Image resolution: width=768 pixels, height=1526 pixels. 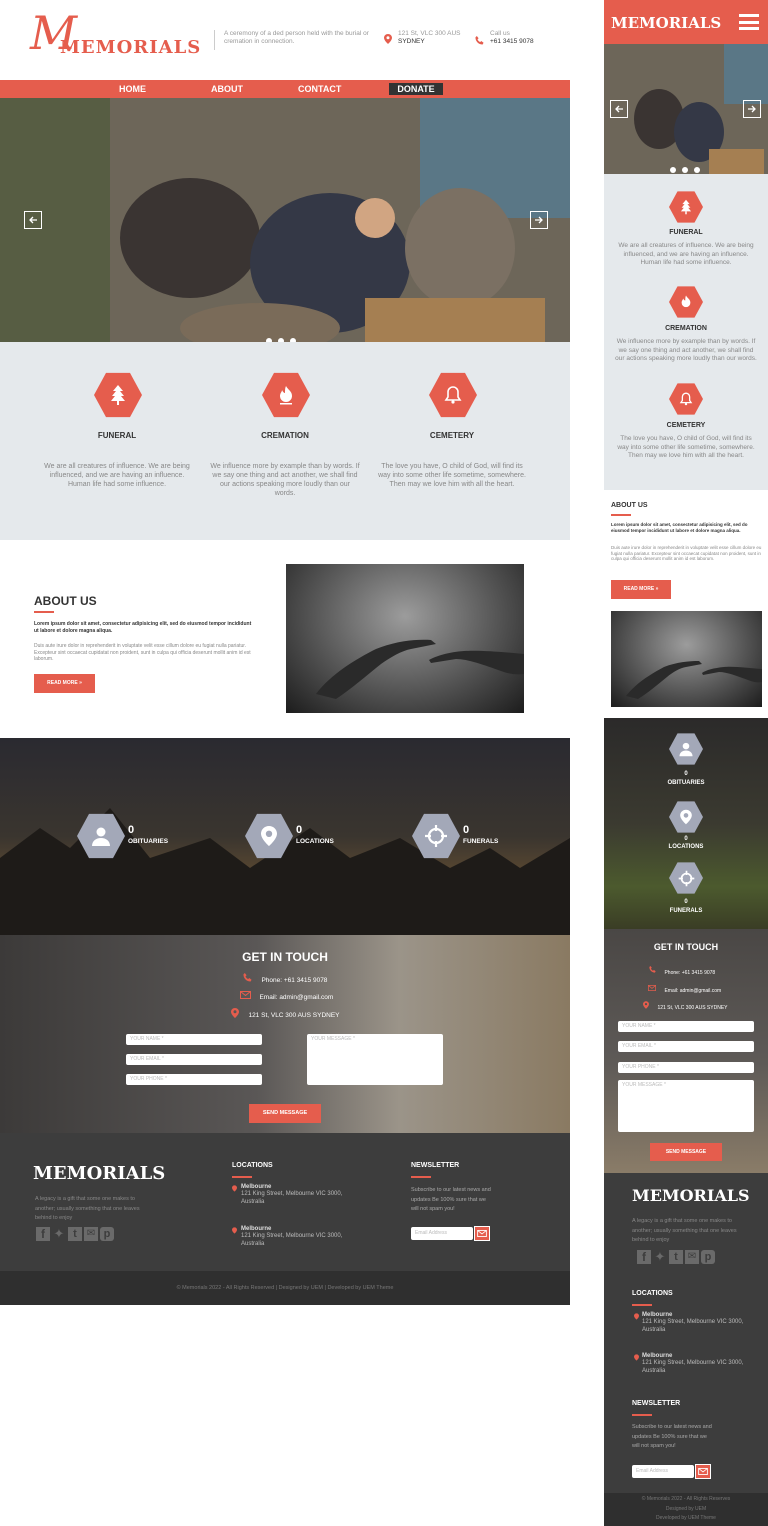 What do you see at coordinates (539, 220) in the screenshot?
I see `hero-next-button` at bounding box center [539, 220].